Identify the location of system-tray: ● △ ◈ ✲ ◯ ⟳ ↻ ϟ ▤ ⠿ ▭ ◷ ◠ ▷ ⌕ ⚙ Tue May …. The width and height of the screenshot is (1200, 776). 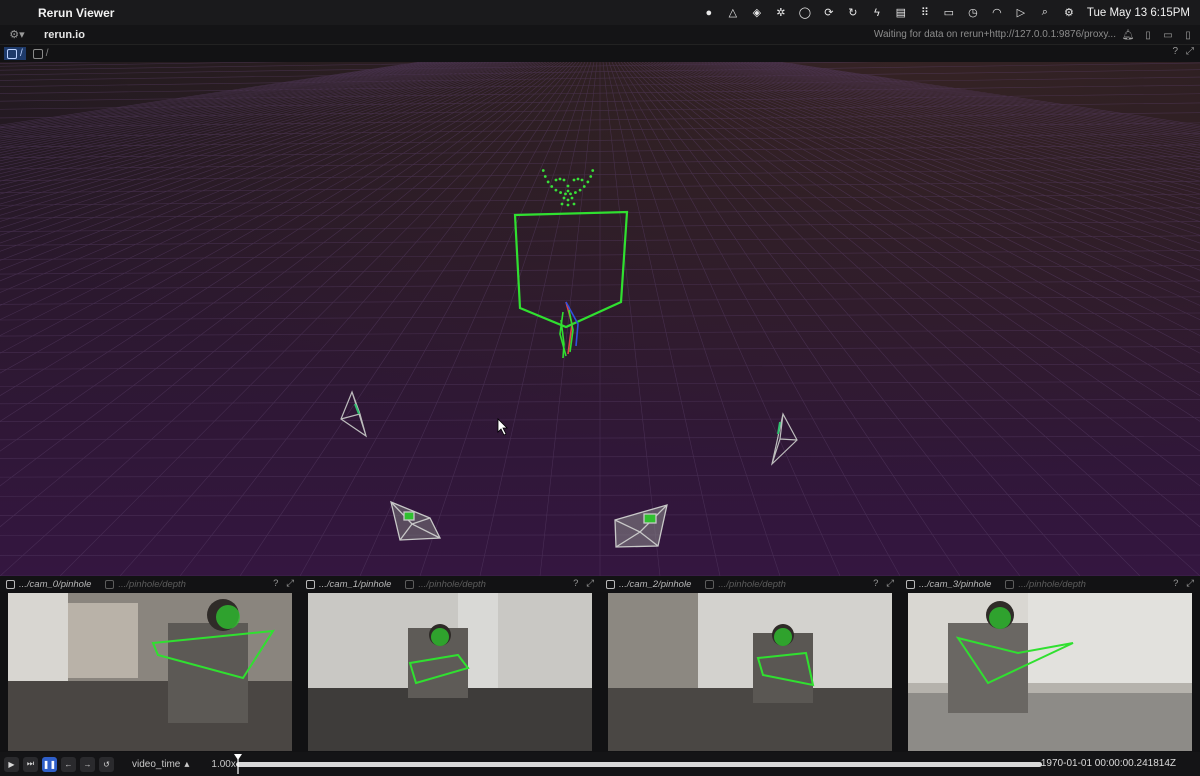
(943, 12).